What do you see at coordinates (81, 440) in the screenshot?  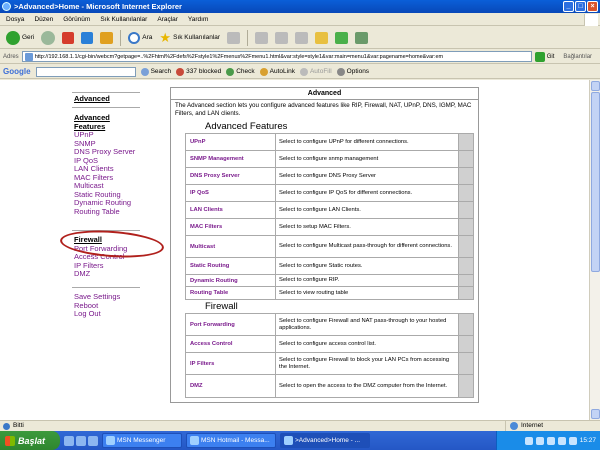 I see `quick-launch-desktop-icon` at bounding box center [81, 440].